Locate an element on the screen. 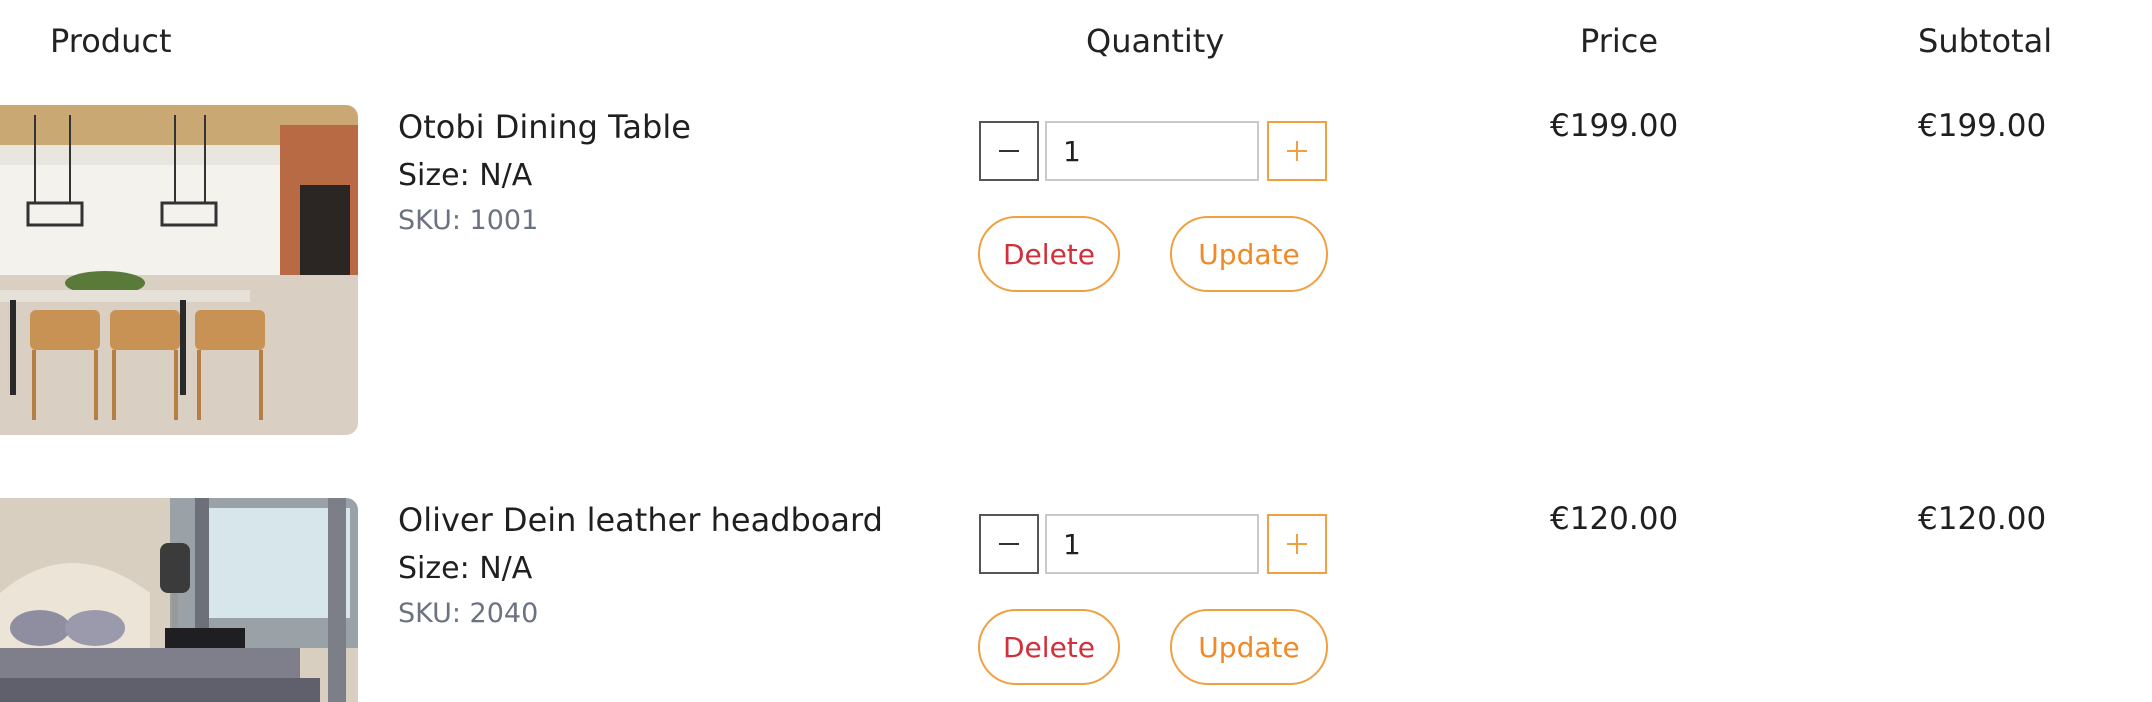 This screenshot has height=702, width=2152. bedroom-photo-icon is located at coordinates (179, 600).